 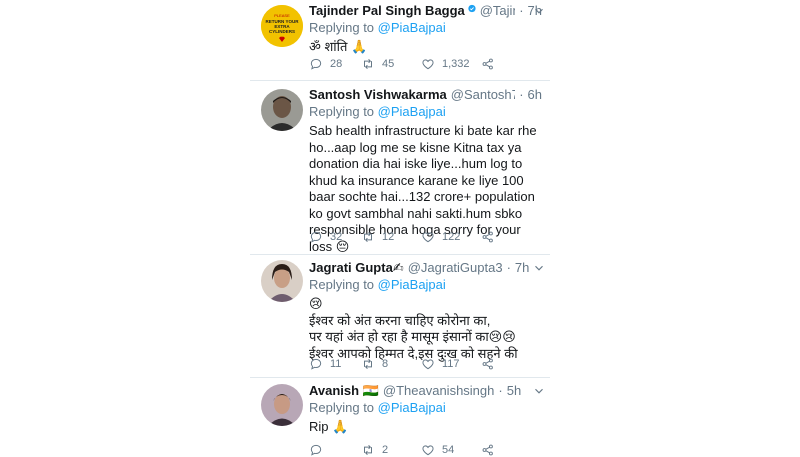 I want to click on reply-count: 11, so click(x=336, y=364).